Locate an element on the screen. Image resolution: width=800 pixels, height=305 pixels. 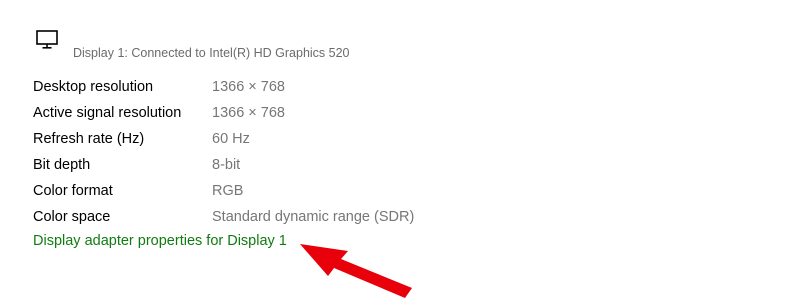
property-row-color-space: Color space Standard dynamic range (SDR) is located at coordinates (313, 217).